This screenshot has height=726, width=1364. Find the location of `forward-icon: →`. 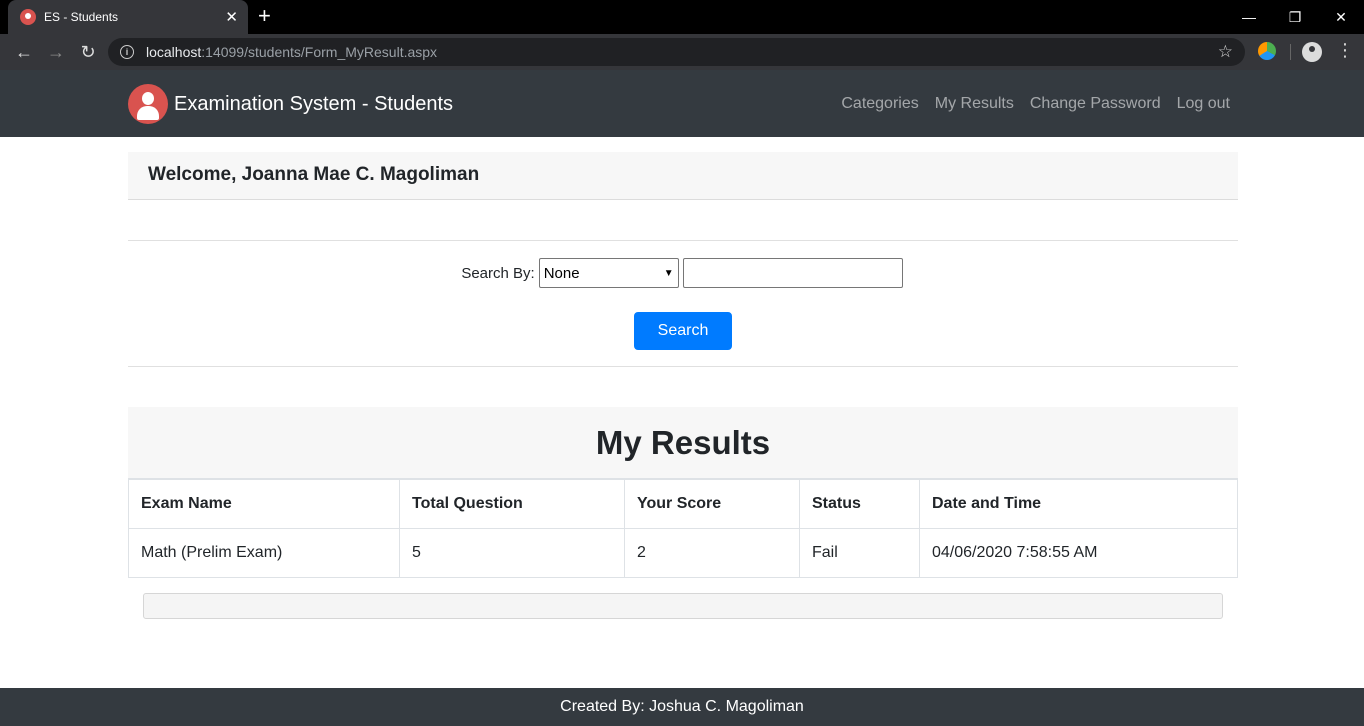

forward-icon: → is located at coordinates (56, 52).